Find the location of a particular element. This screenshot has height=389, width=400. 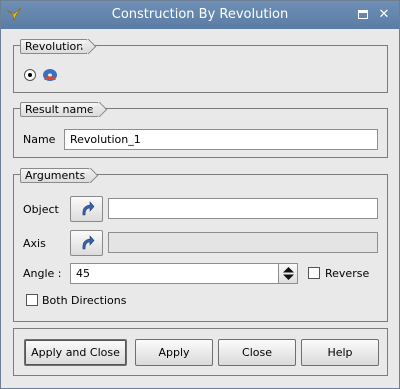

close-window-icon: ✕ is located at coordinates (384, 15).